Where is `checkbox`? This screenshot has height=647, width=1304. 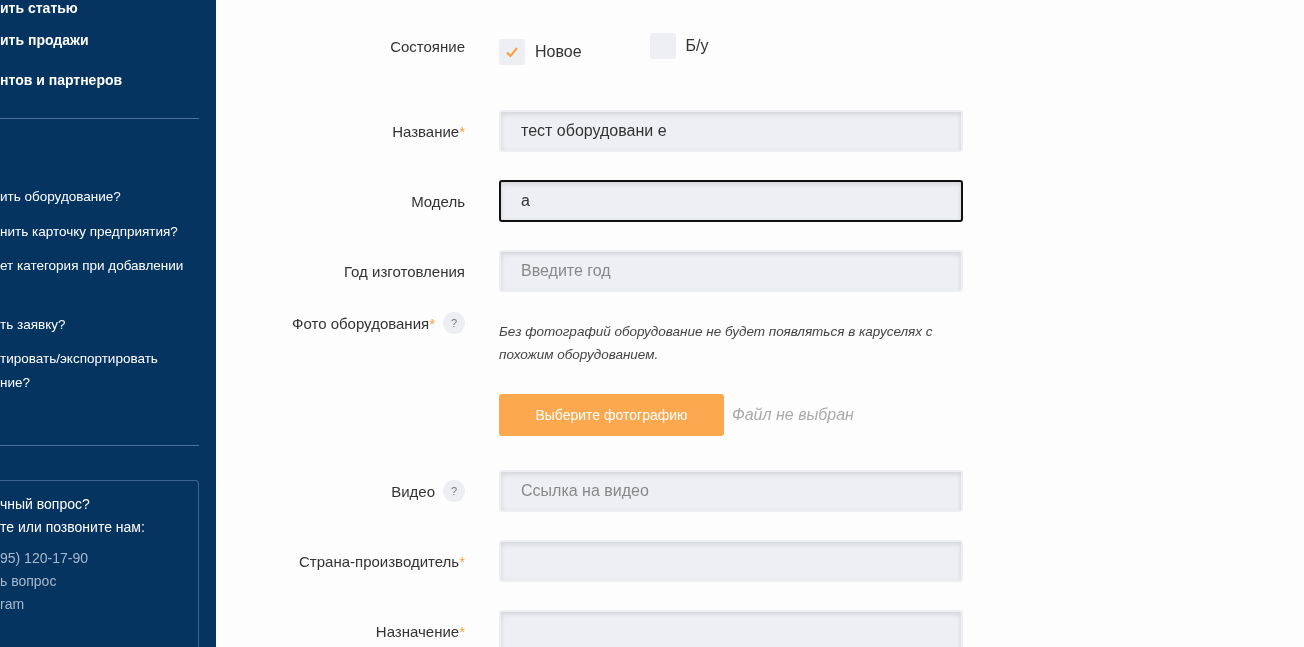 checkbox is located at coordinates (512, 52).